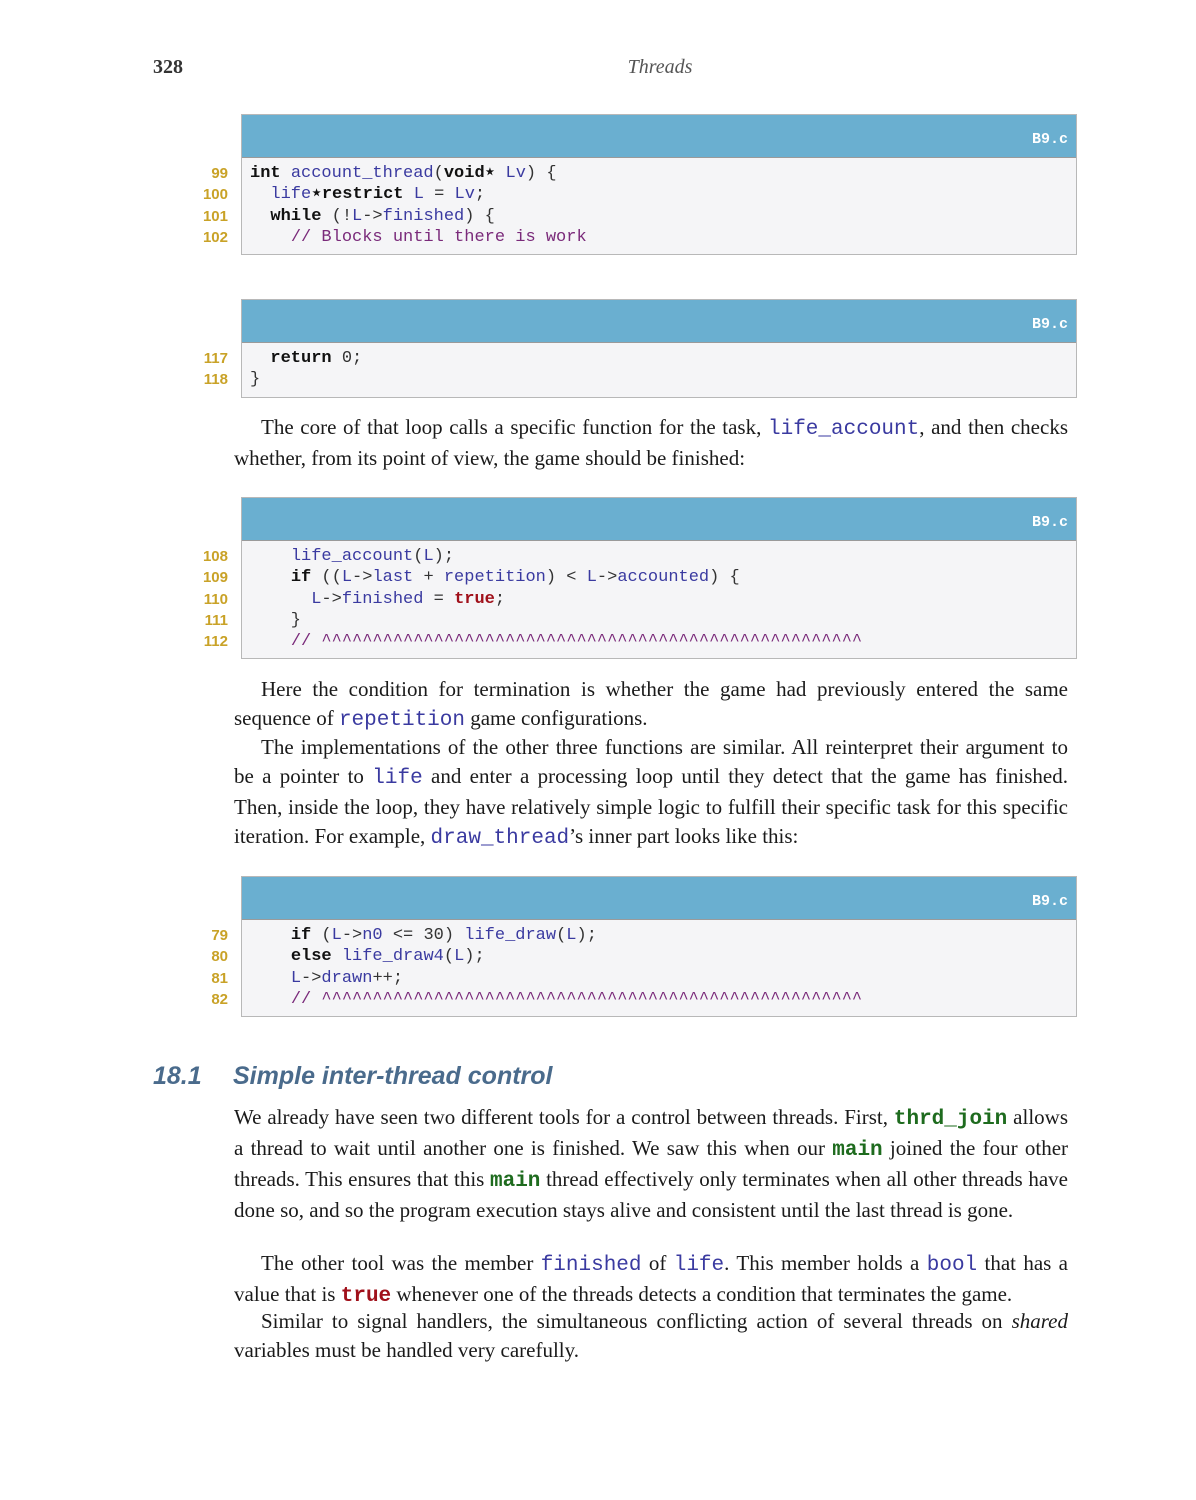 The width and height of the screenshot is (1196, 1500). What do you see at coordinates (643, 173) in the screenshot?
I see `code-line: 99 int account_thread(void⋆ Lv) {` at bounding box center [643, 173].